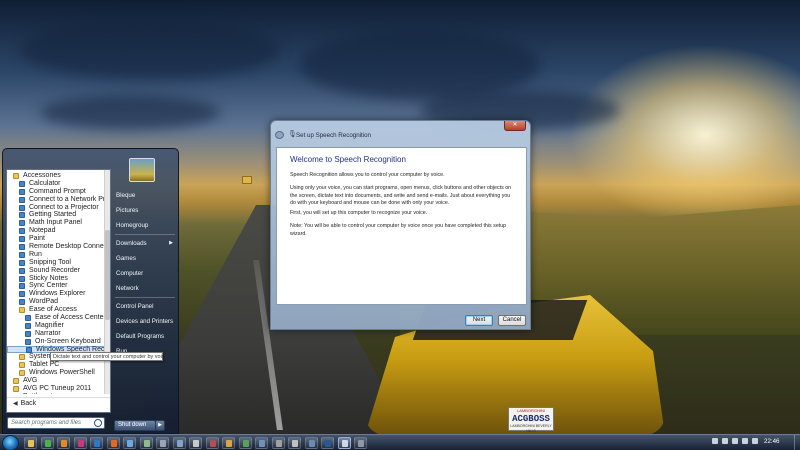  I want to click on dialog-footer: Next Cancel, so click(401, 318).